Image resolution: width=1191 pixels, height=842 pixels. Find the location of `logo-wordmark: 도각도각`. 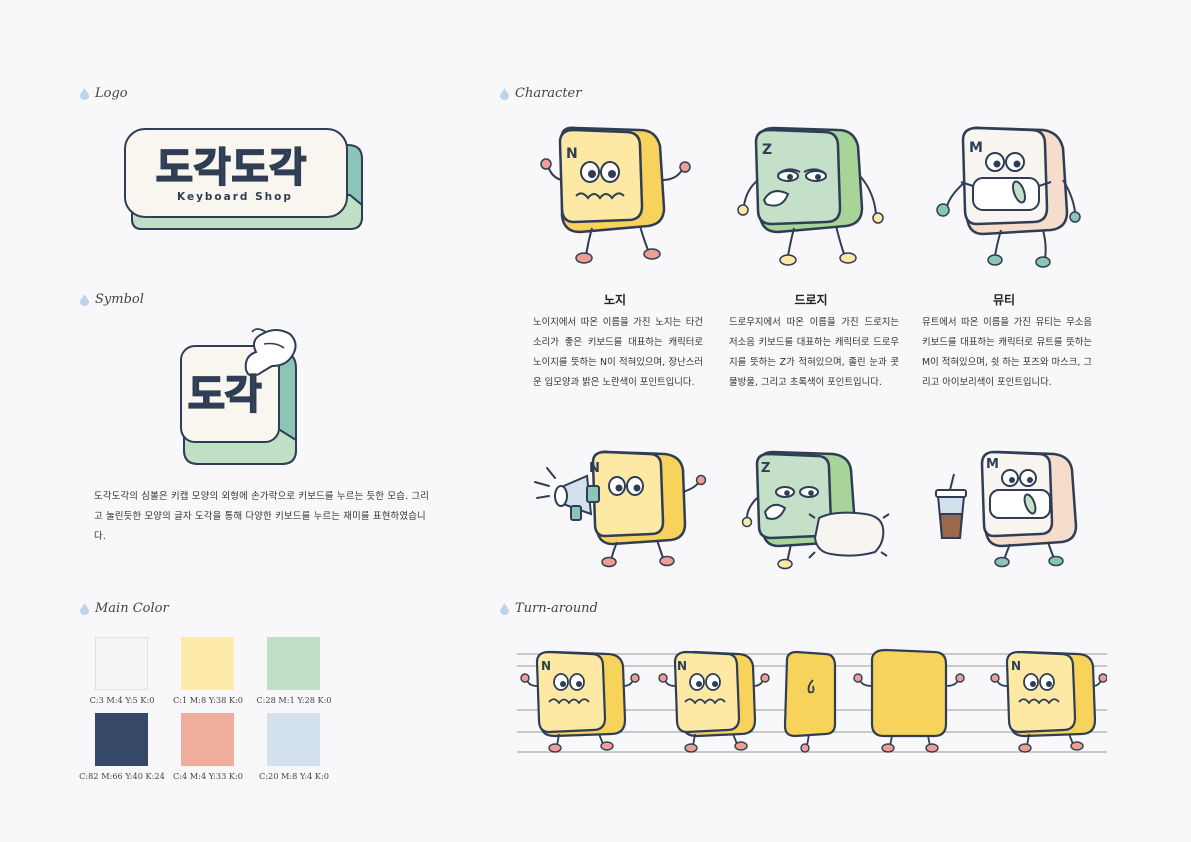

logo-wordmark: 도각도각 is located at coordinates (231, 168).